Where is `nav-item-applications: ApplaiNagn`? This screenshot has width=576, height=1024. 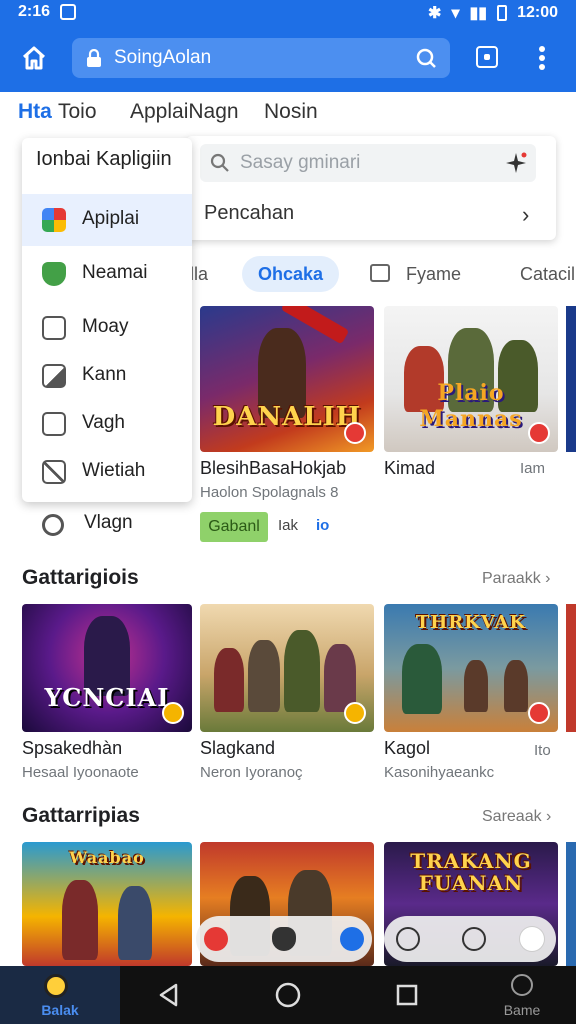
nav-item-applications: ApplaiNagn is located at coordinates (184, 112).